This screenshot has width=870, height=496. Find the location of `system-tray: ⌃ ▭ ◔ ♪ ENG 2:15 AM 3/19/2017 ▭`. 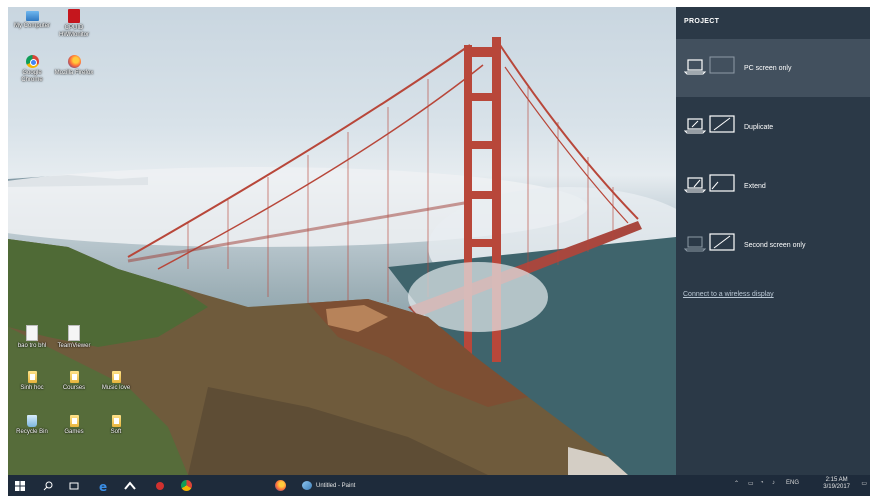

system-tray: ⌃ ▭ ◔ ♪ ENG 2:15 AM 3/19/2017 ▭ is located at coordinates (800, 485).